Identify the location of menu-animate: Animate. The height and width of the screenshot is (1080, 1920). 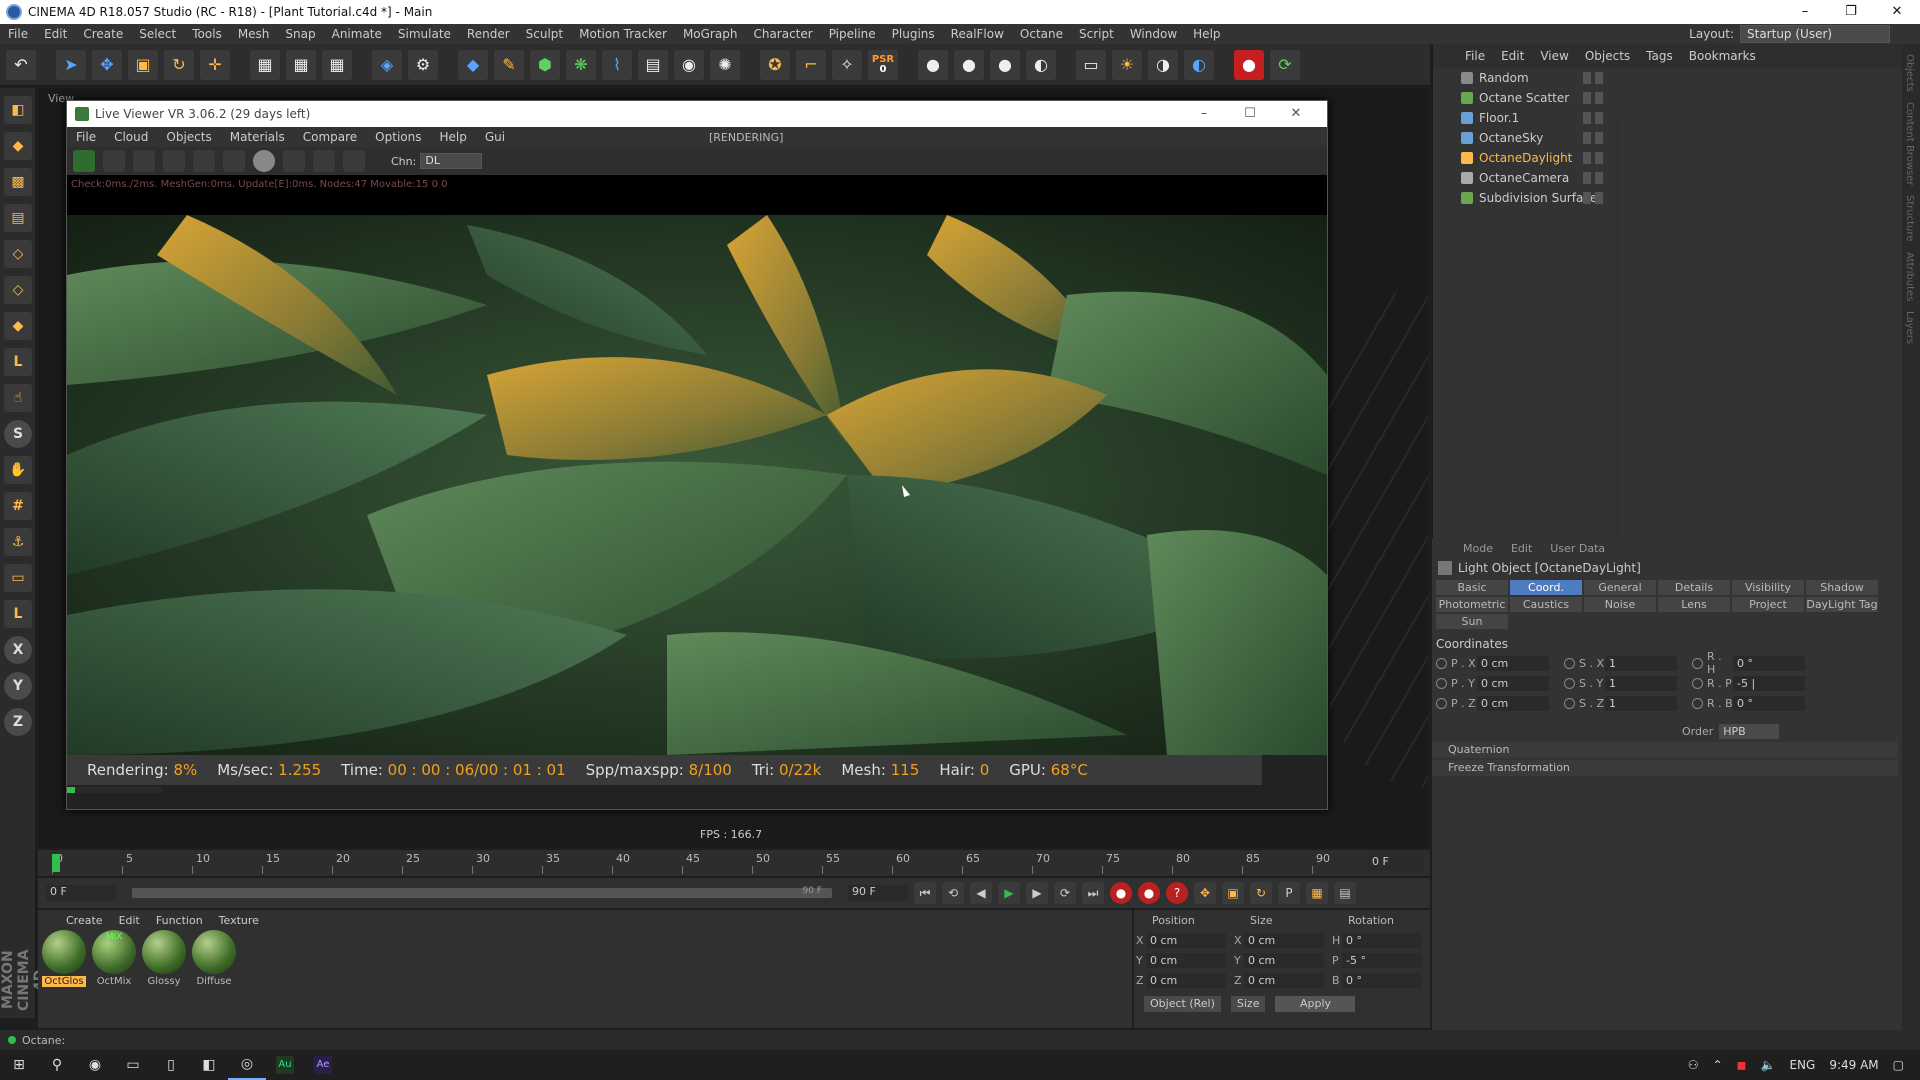
(357, 34).